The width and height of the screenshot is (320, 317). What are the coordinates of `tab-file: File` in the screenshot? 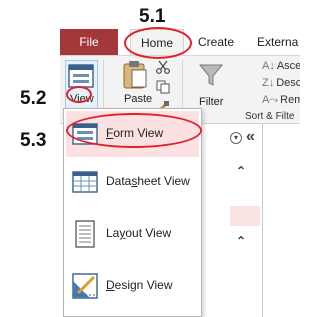 It's located at (89, 42).